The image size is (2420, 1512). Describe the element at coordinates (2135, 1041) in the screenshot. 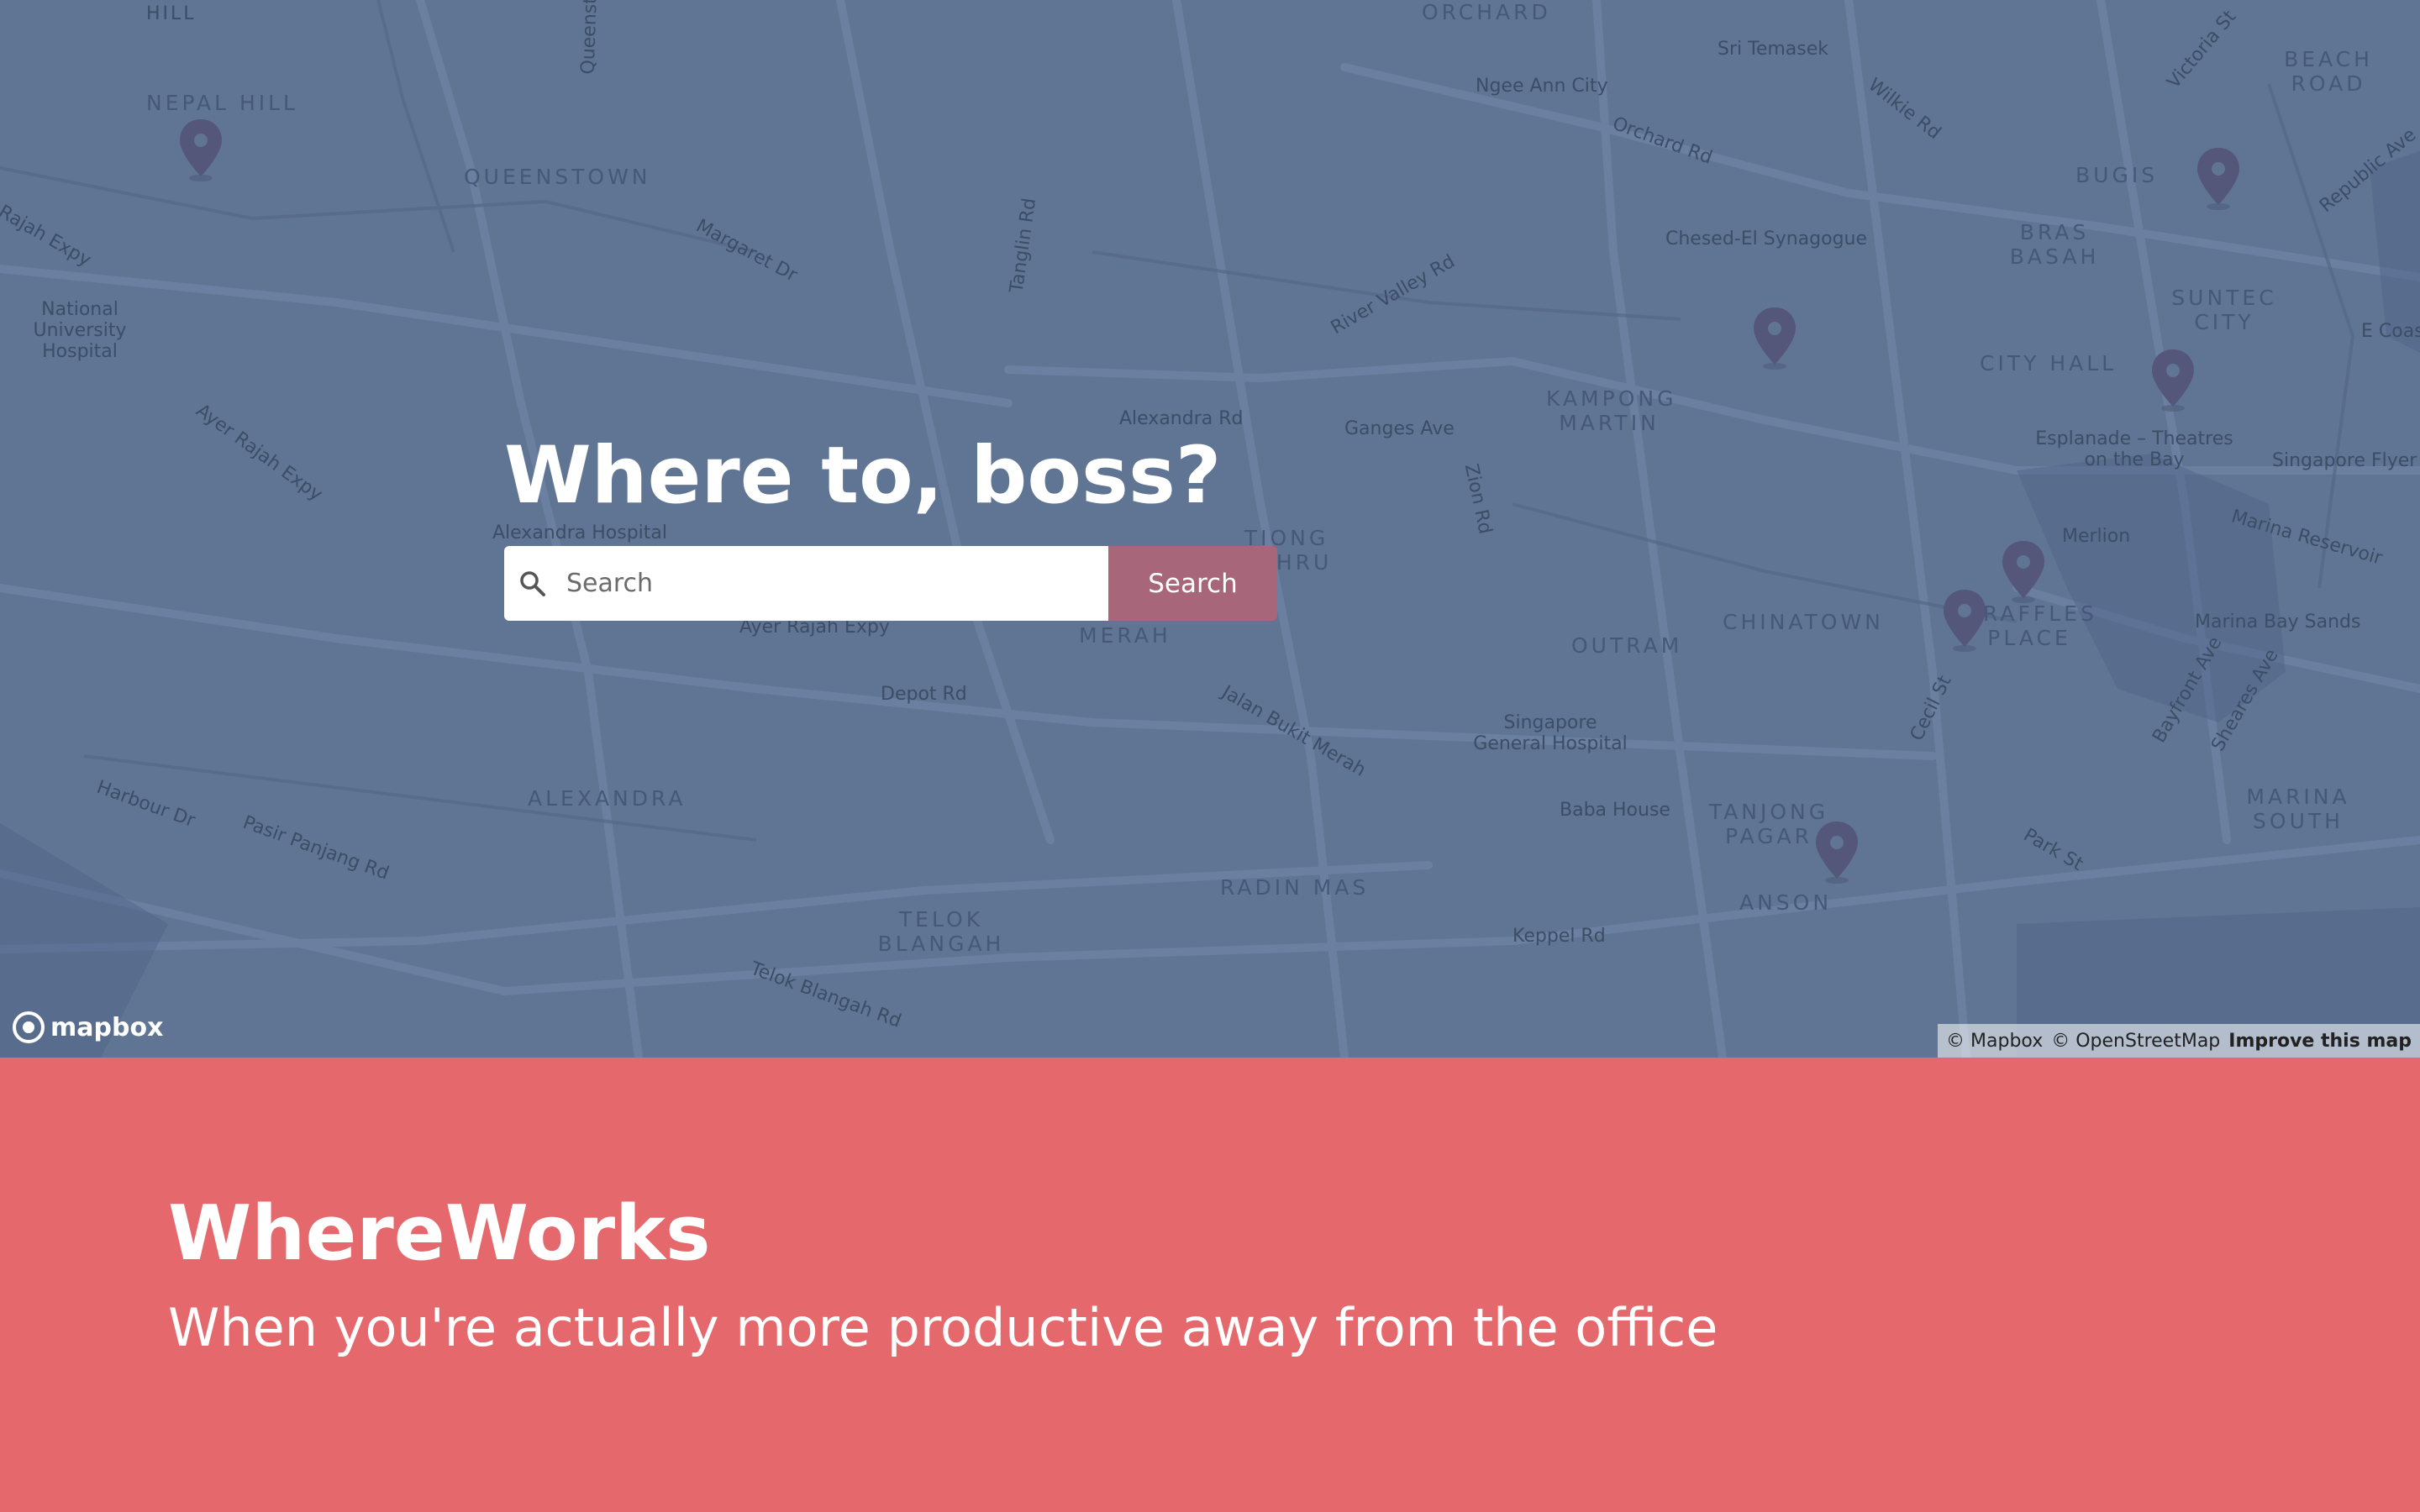

I see `attribution-osm-link: © OpenStreetMap` at that location.